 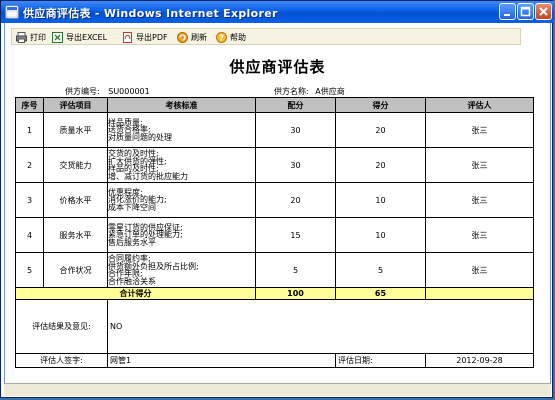 What do you see at coordinates (181, 130) in the screenshot?
I see `row-criteria: 样品质量; 送货合格率; 对质量问题的处理` at bounding box center [181, 130].